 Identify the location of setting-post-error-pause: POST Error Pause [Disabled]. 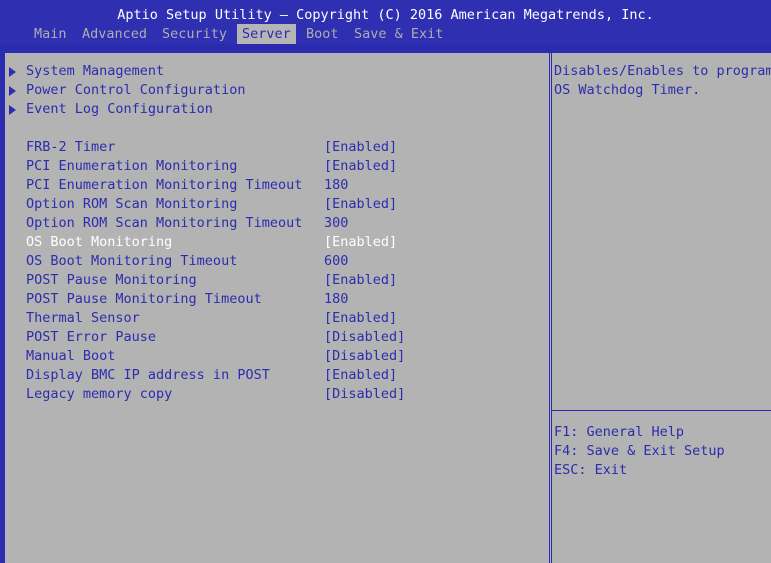
(215, 337).